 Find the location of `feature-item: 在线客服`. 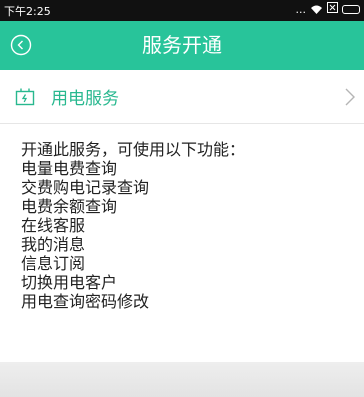

feature-item: 在线客服 is located at coordinates (53, 225).